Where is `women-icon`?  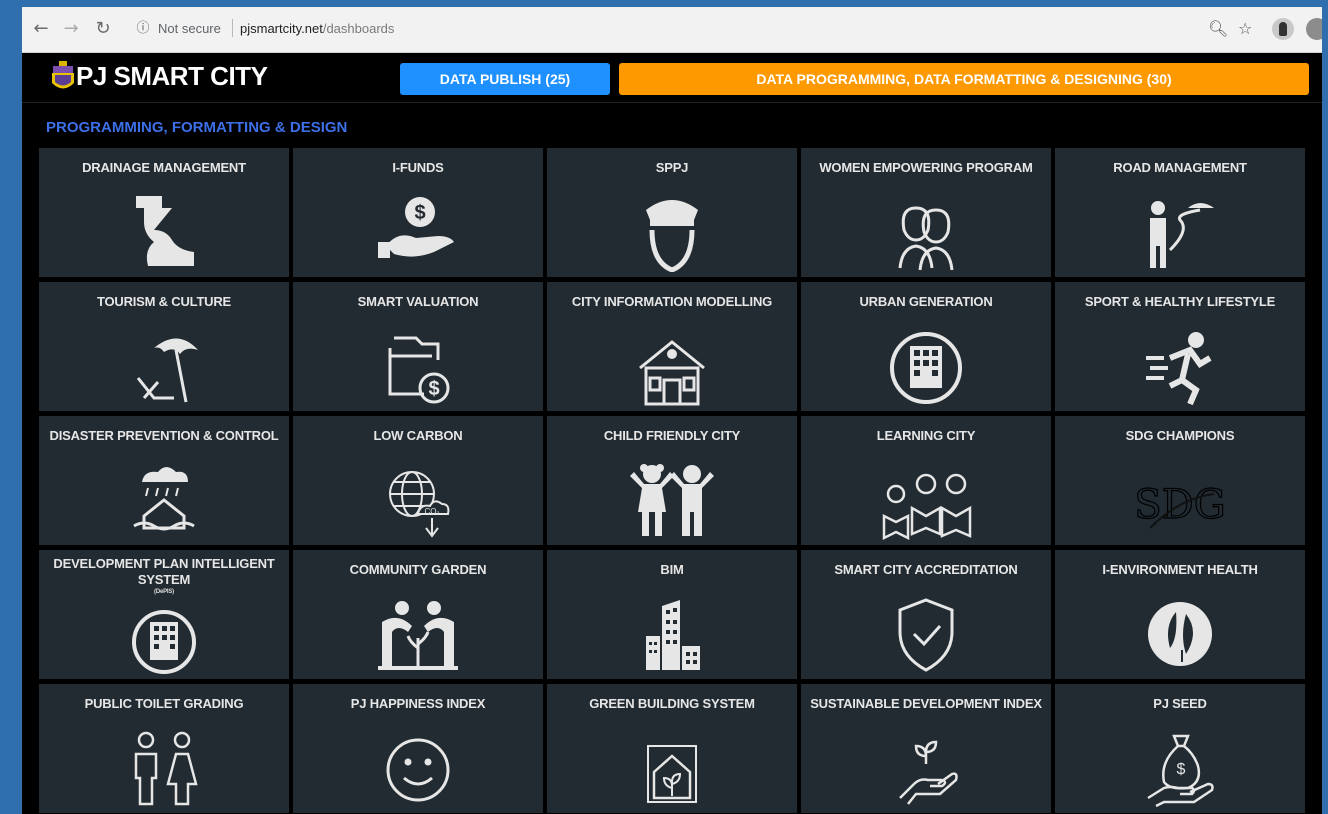
women-icon is located at coordinates (926, 231).